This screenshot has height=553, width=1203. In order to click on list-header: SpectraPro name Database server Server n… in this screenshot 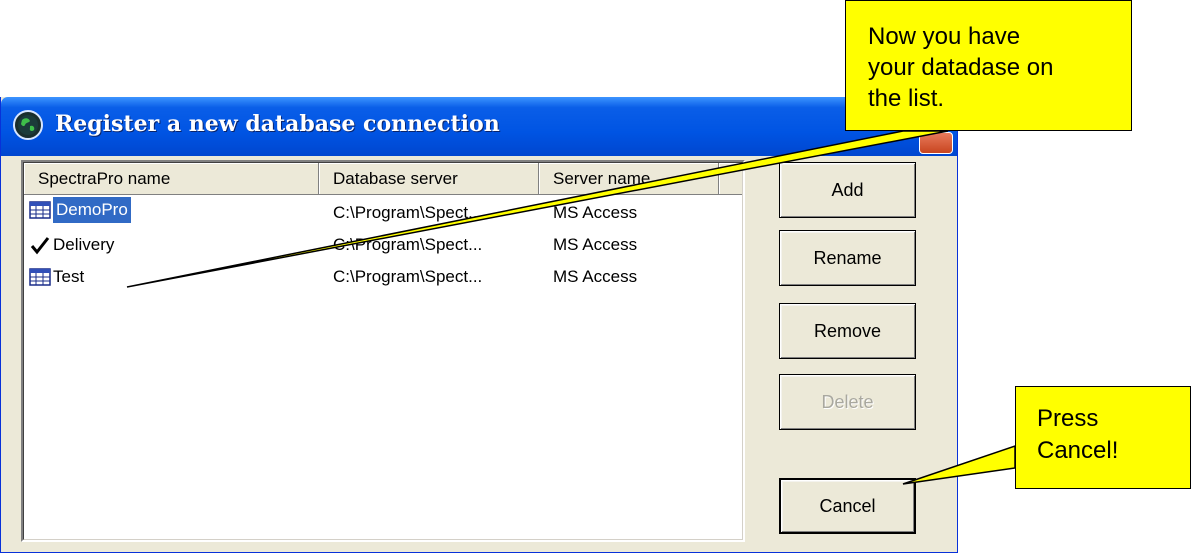, I will do `click(383, 179)`.